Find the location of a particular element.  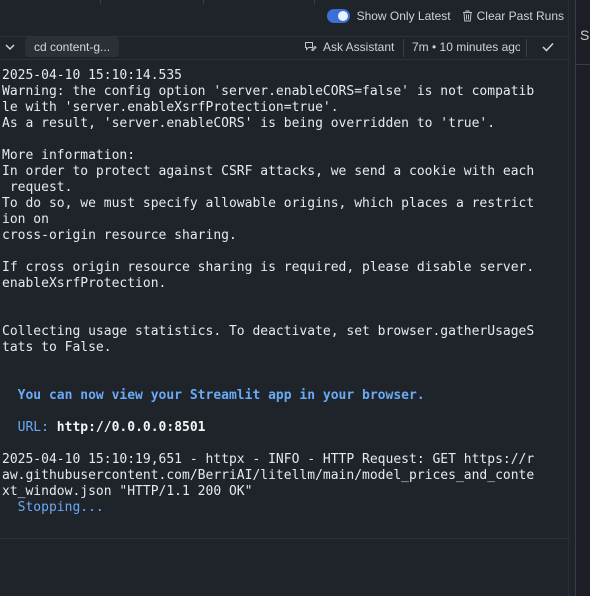

clear-past-runs-label: Clear Past Runs is located at coordinates (520, 16).